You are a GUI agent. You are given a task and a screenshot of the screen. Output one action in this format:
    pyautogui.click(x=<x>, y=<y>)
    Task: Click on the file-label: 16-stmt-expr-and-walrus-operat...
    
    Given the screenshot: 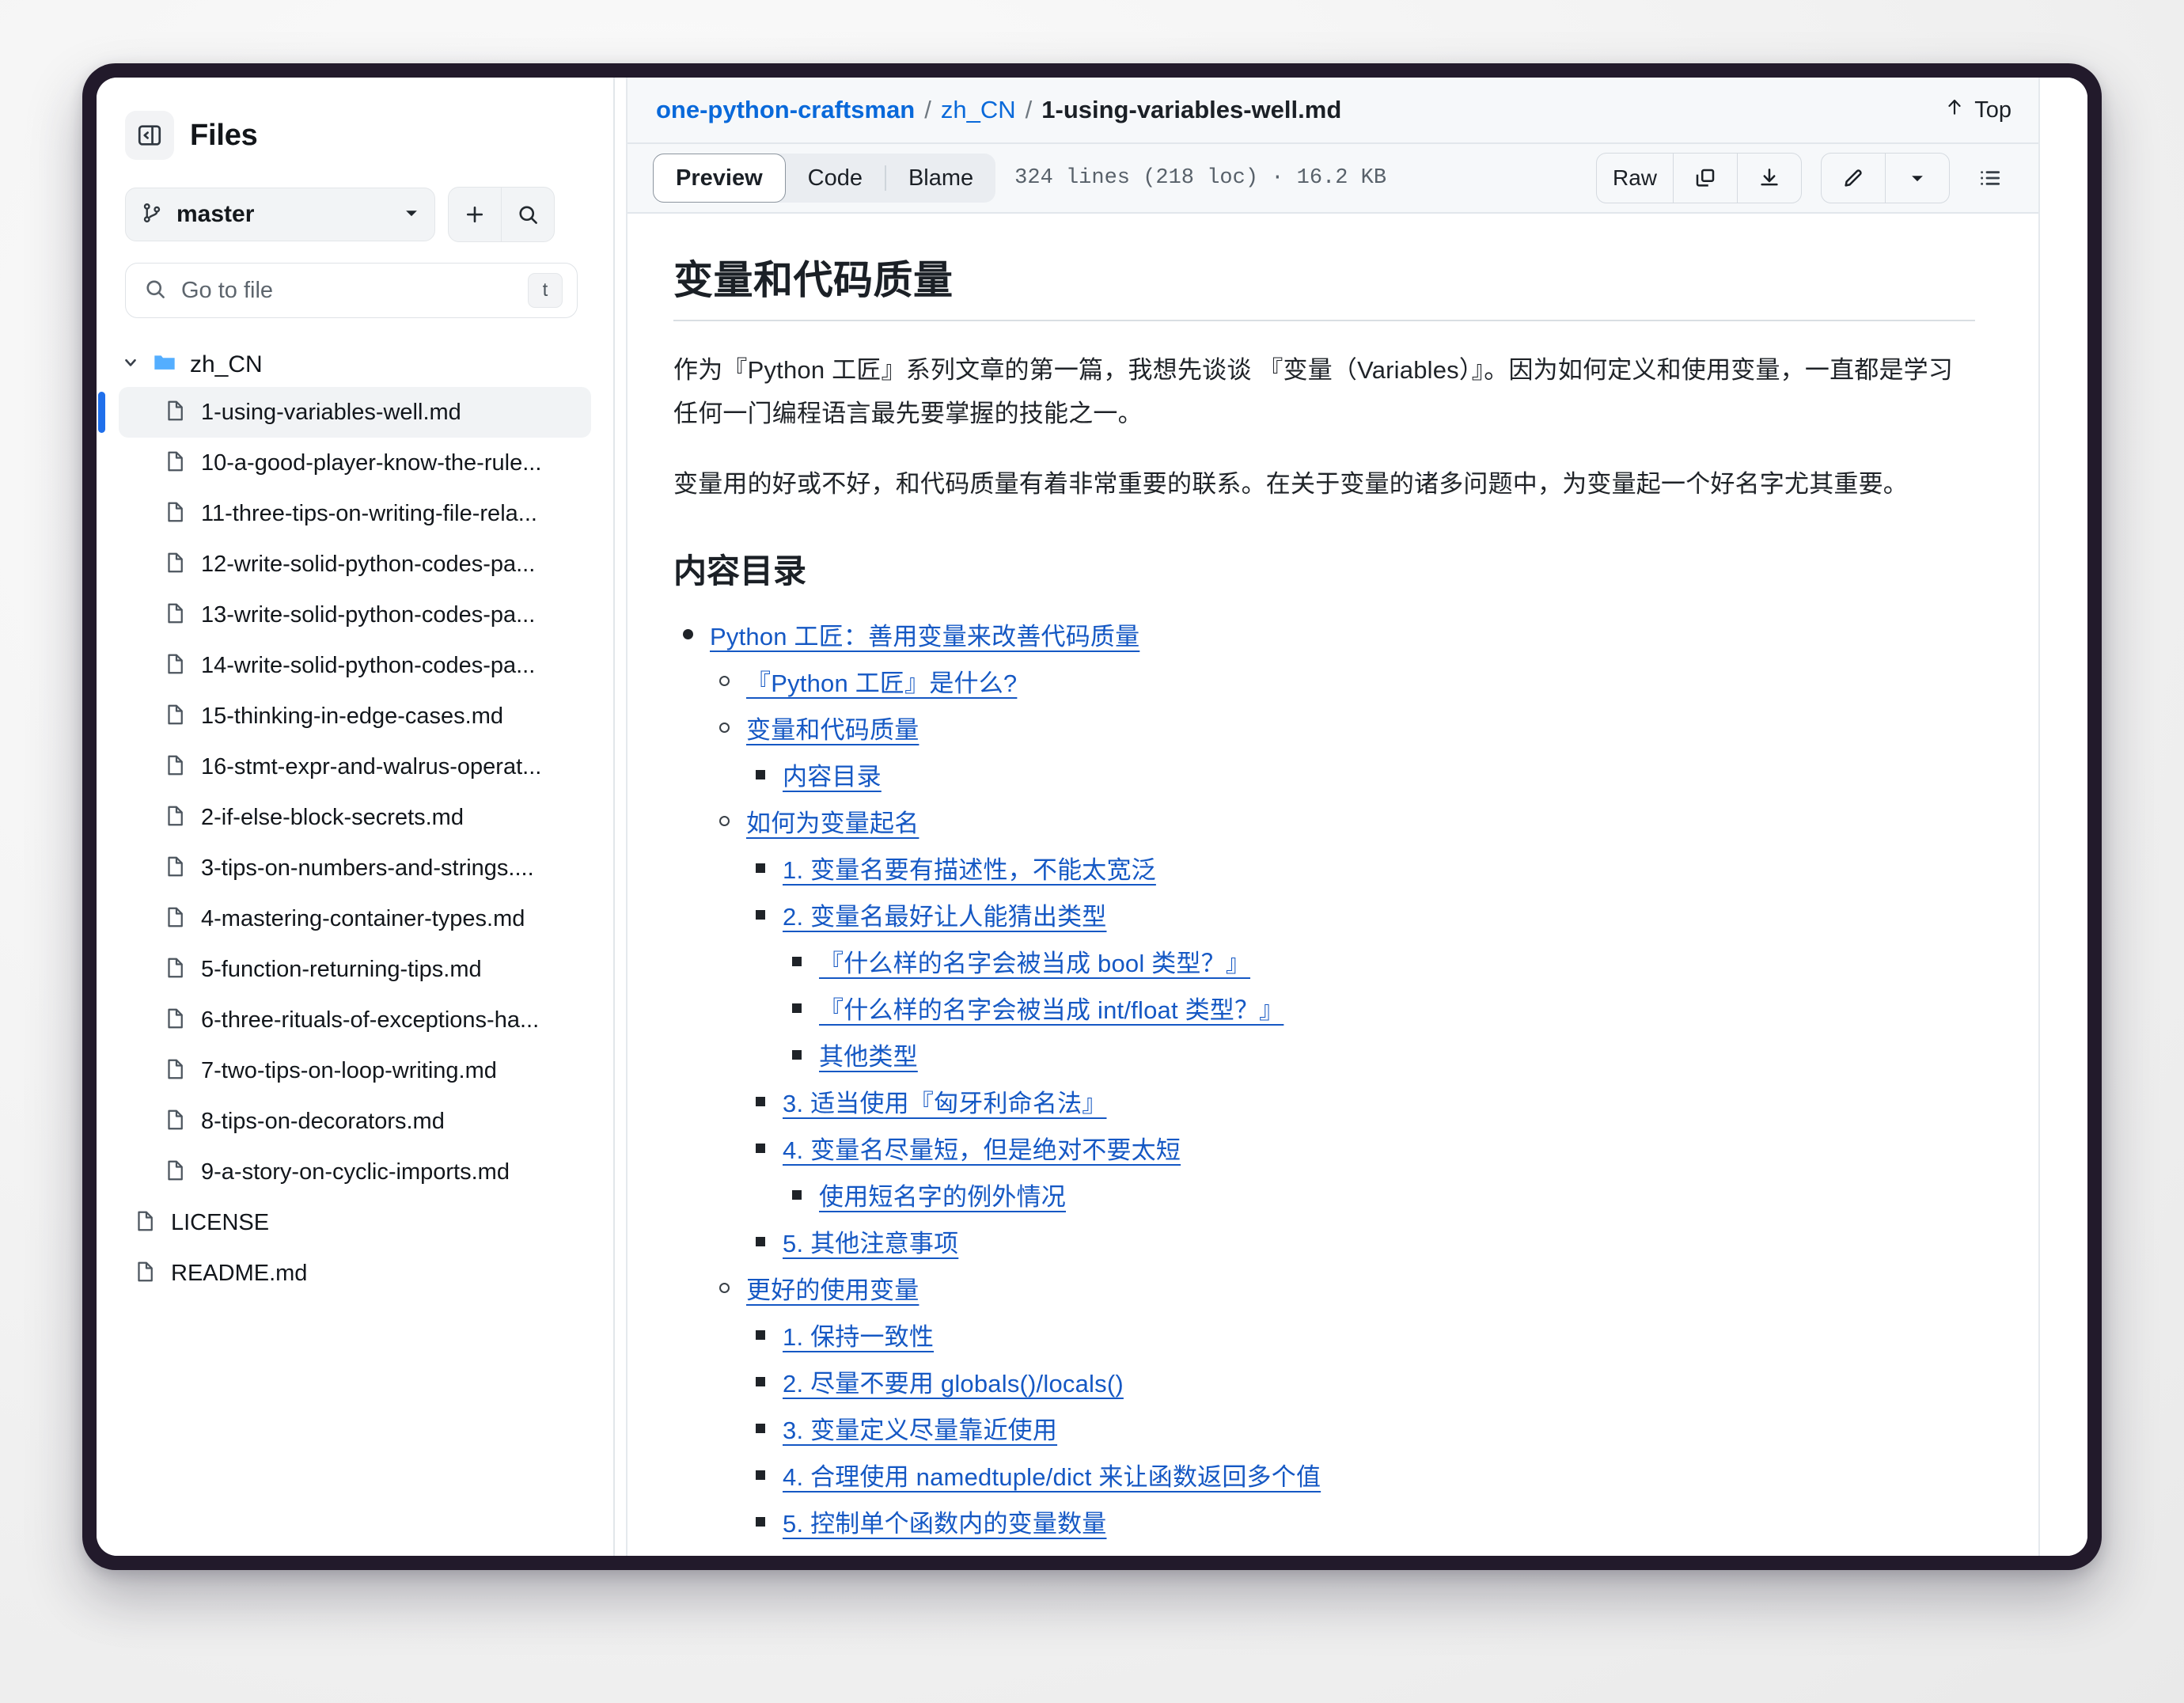 What is the action you would take?
    pyautogui.click(x=371, y=766)
    